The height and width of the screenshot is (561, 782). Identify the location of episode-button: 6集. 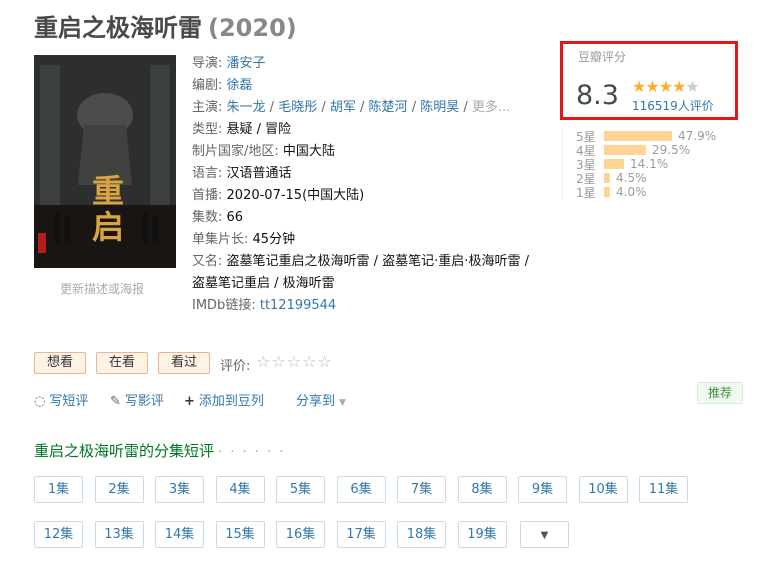
(361, 489).